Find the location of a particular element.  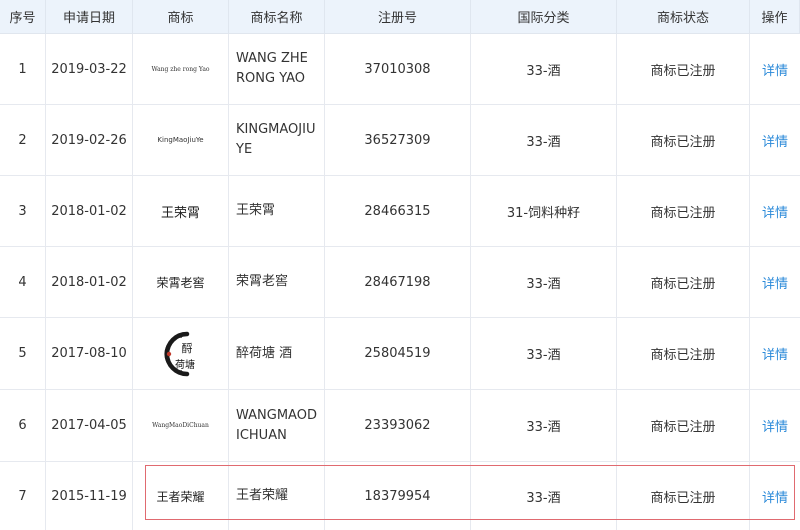

trademark-image-text: 王者荣耀 is located at coordinates (180, 496).